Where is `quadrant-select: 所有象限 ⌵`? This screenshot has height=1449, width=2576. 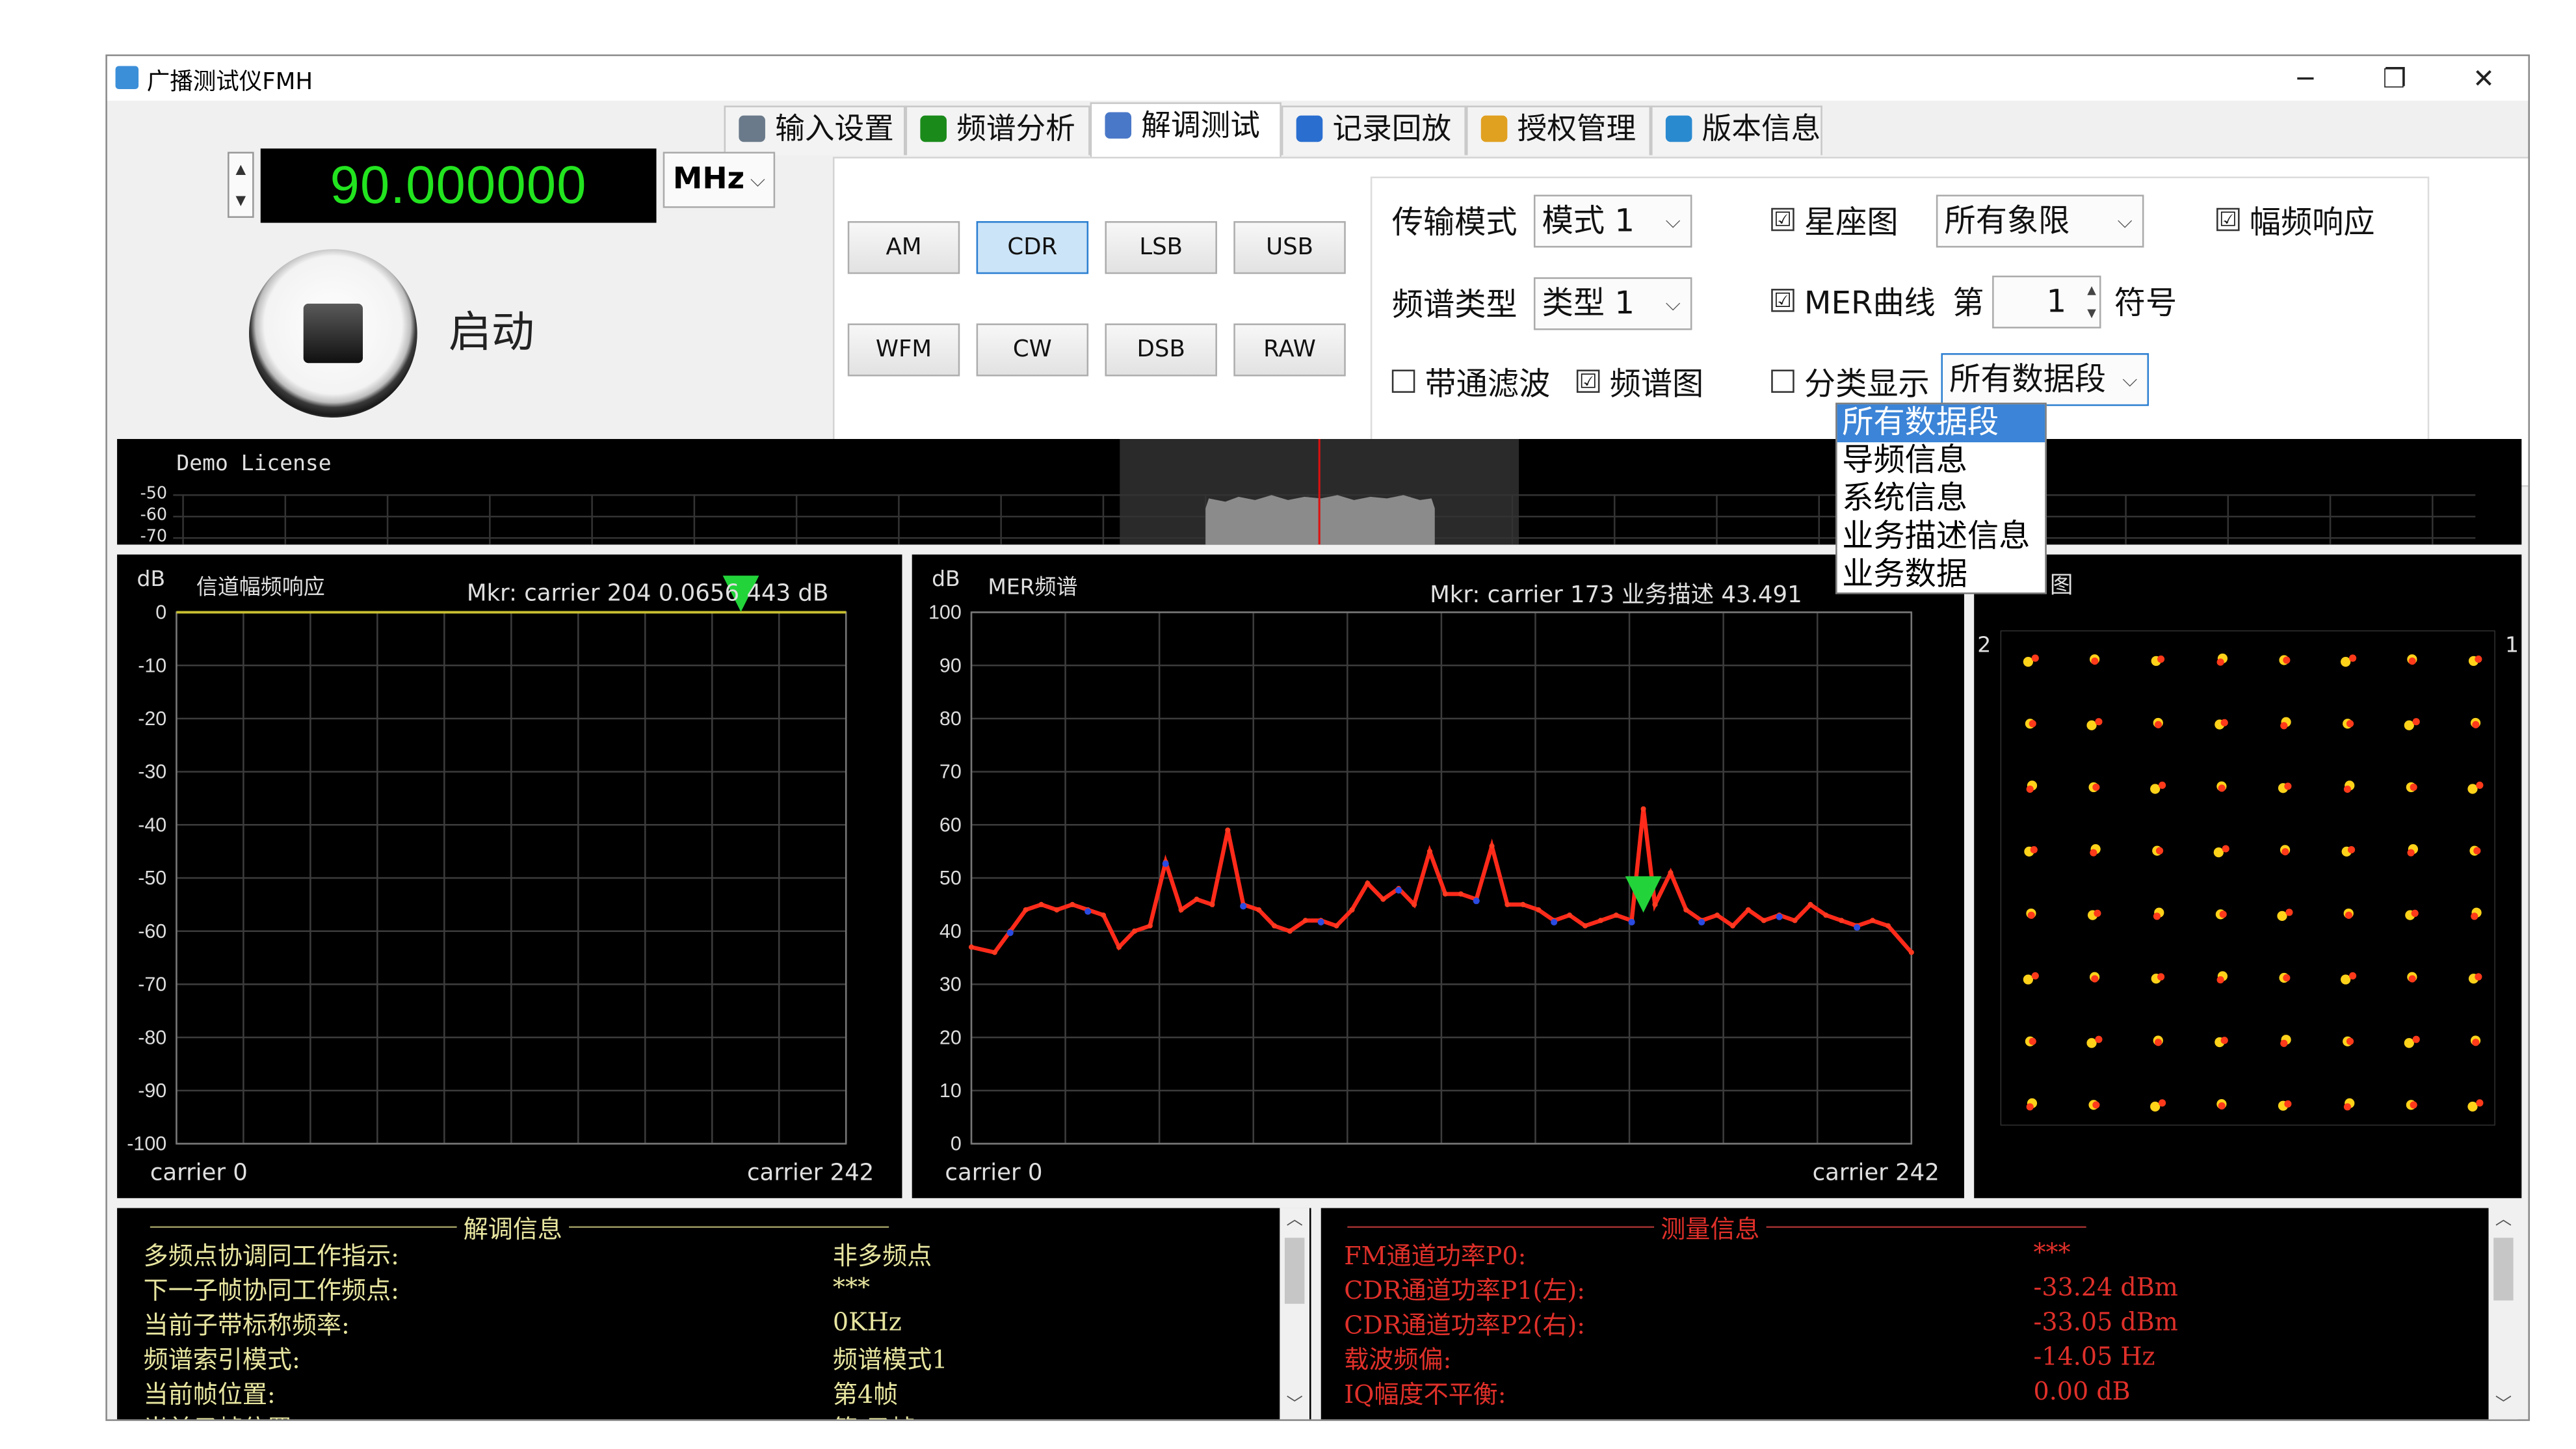
quadrant-select: 所有象限 ⌵ is located at coordinates (2040, 221).